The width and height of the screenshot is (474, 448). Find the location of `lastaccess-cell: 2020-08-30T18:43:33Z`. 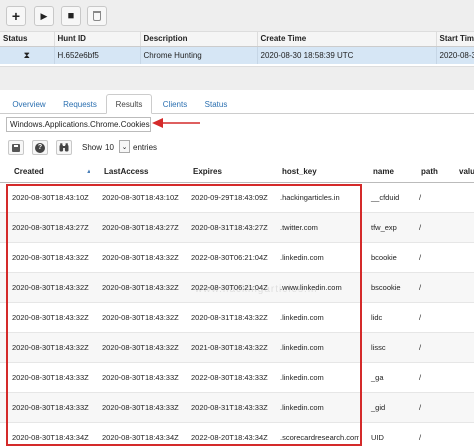

lastaccess-cell: 2020-08-30T18:43:33Z is located at coordinates (134, 407).